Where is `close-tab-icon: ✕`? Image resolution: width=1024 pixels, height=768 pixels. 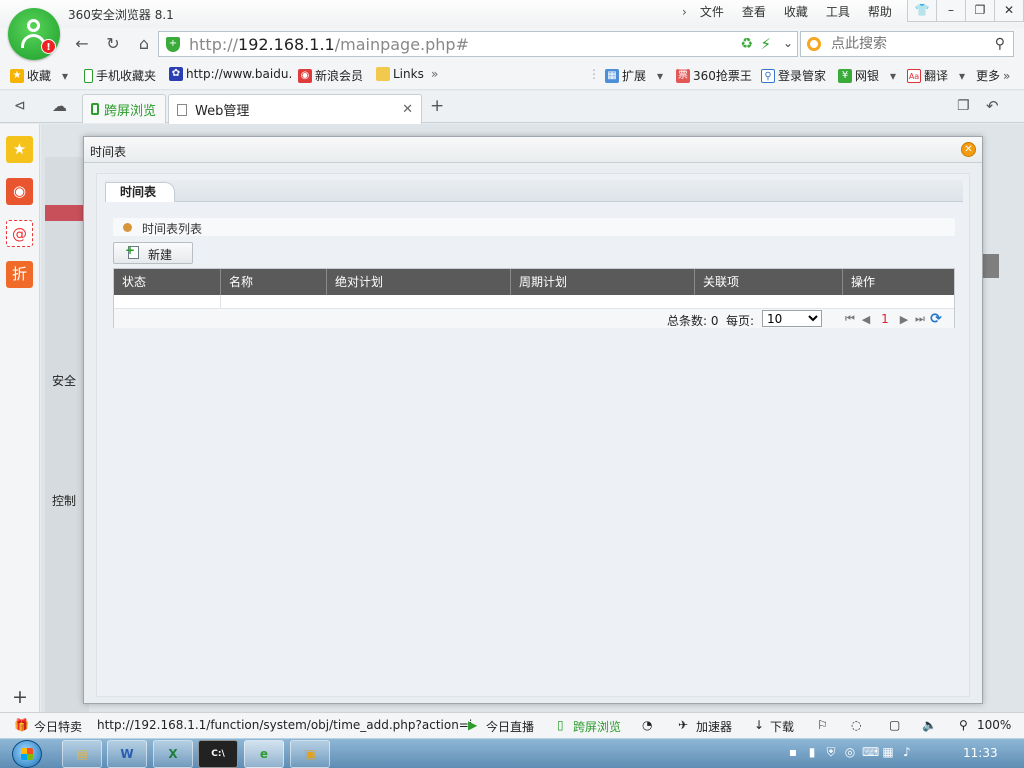
close-tab-icon: ✕ is located at coordinates (407, 109).